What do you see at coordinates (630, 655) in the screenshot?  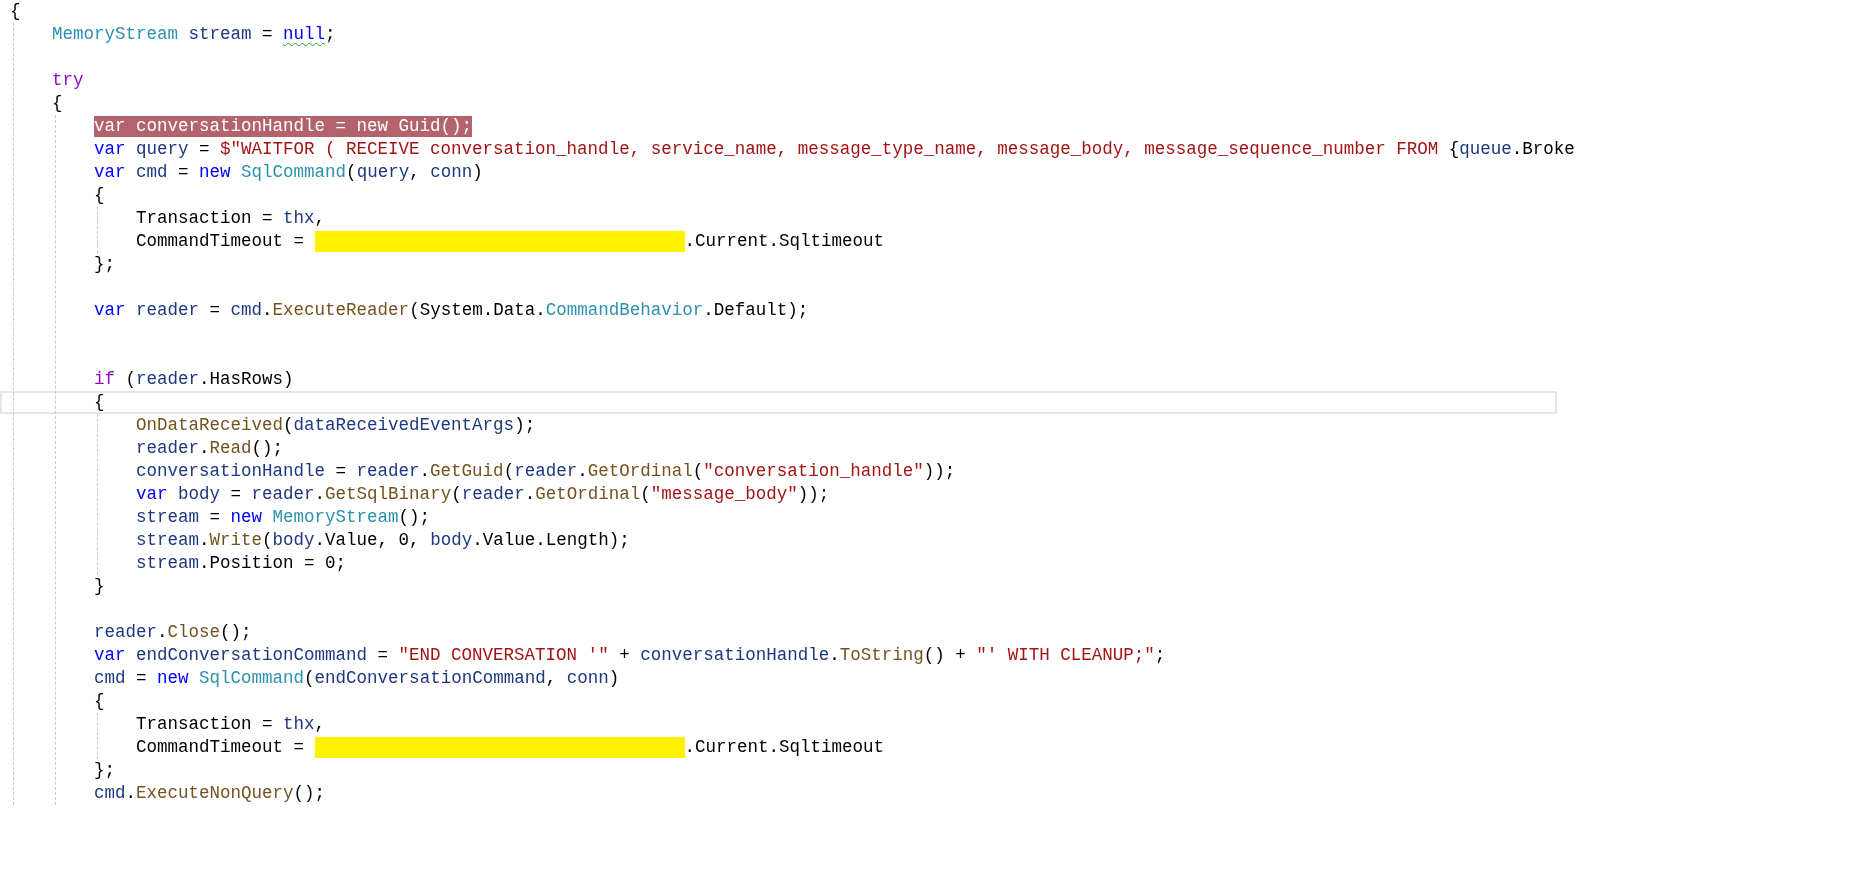 I see `code-text: var endConversationCommand = "END CONVERSATION '" + conversationHandle.ToString() + "' WITH CLEANUP;";` at bounding box center [630, 655].